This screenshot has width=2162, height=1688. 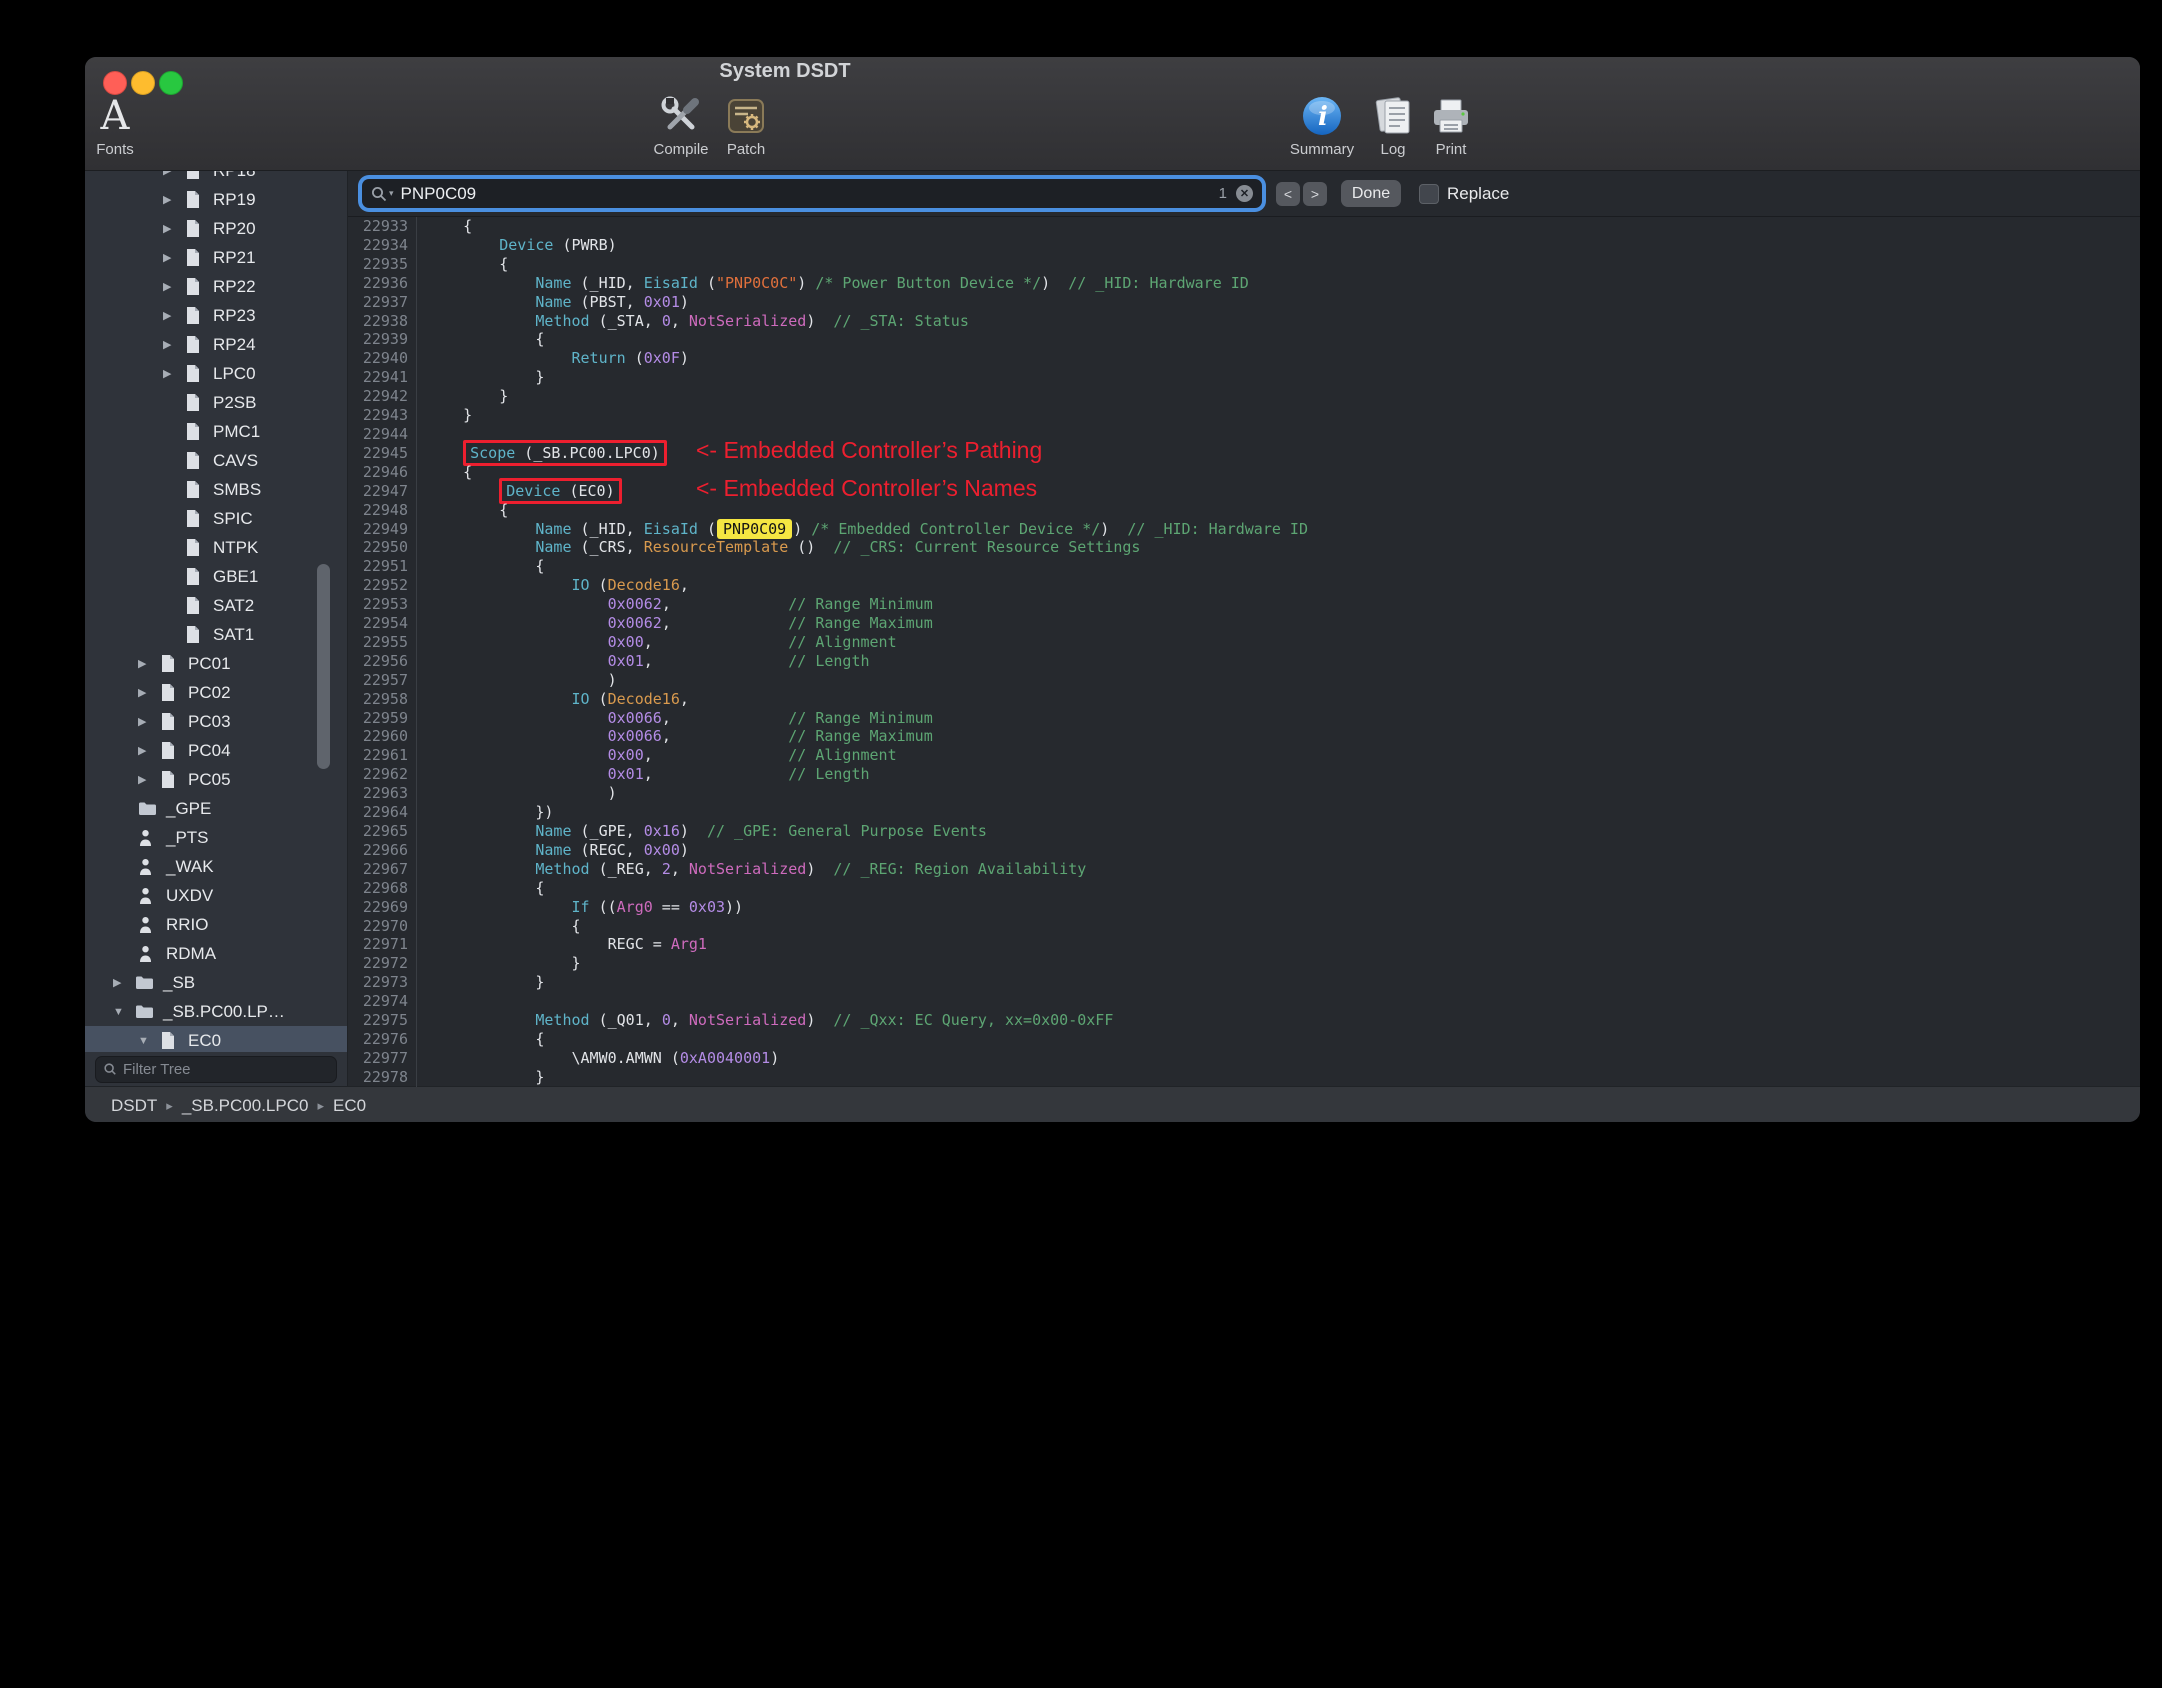 I want to click on tree-item-rp18: ▶ RP18, so click(x=216, y=178).